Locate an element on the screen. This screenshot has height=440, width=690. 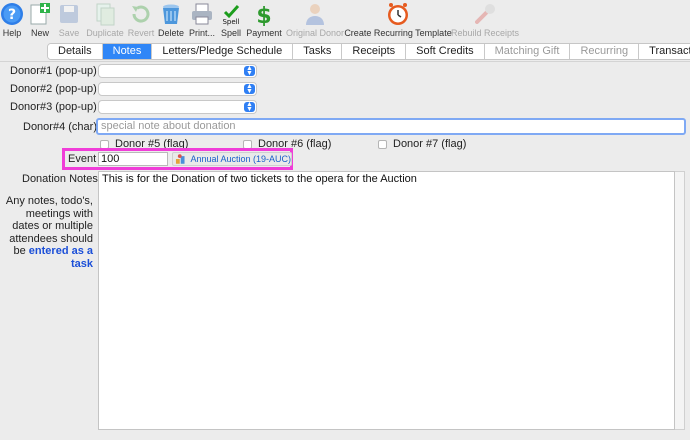
toolbar: ? Help New Save Duplicate Revert Delete is located at coordinates (345, 20).